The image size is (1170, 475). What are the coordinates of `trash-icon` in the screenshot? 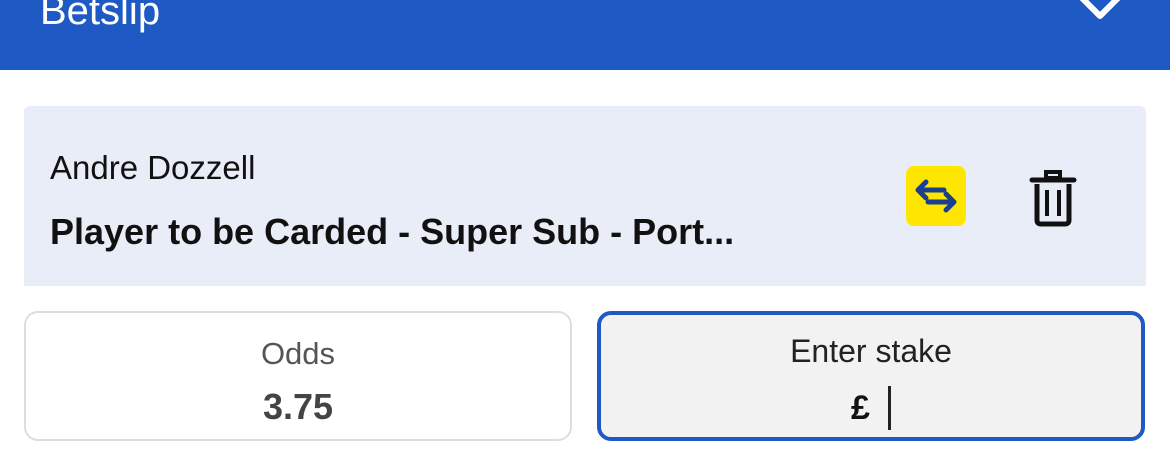 It's located at (1053, 198).